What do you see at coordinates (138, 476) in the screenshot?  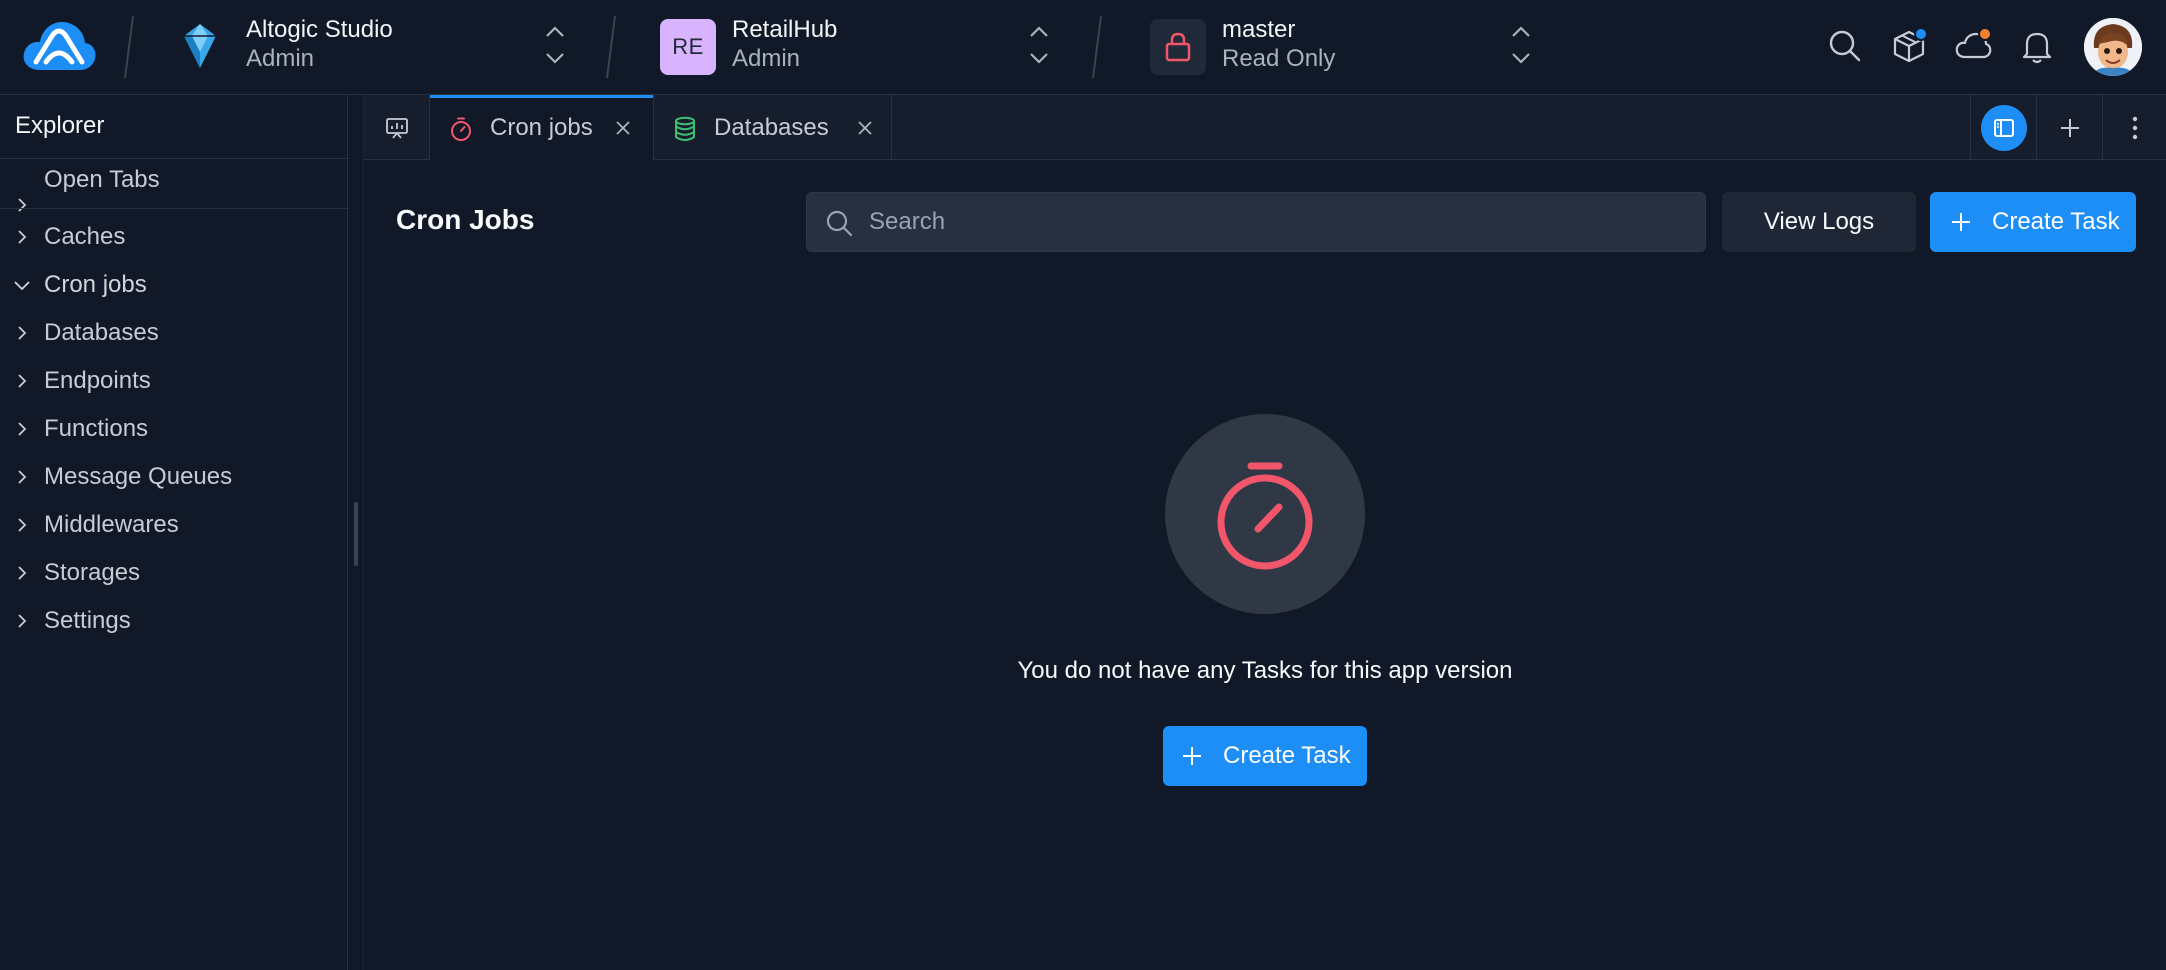 I see `sidebar-item-label: Message Queues` at bounding box center [138, 476].